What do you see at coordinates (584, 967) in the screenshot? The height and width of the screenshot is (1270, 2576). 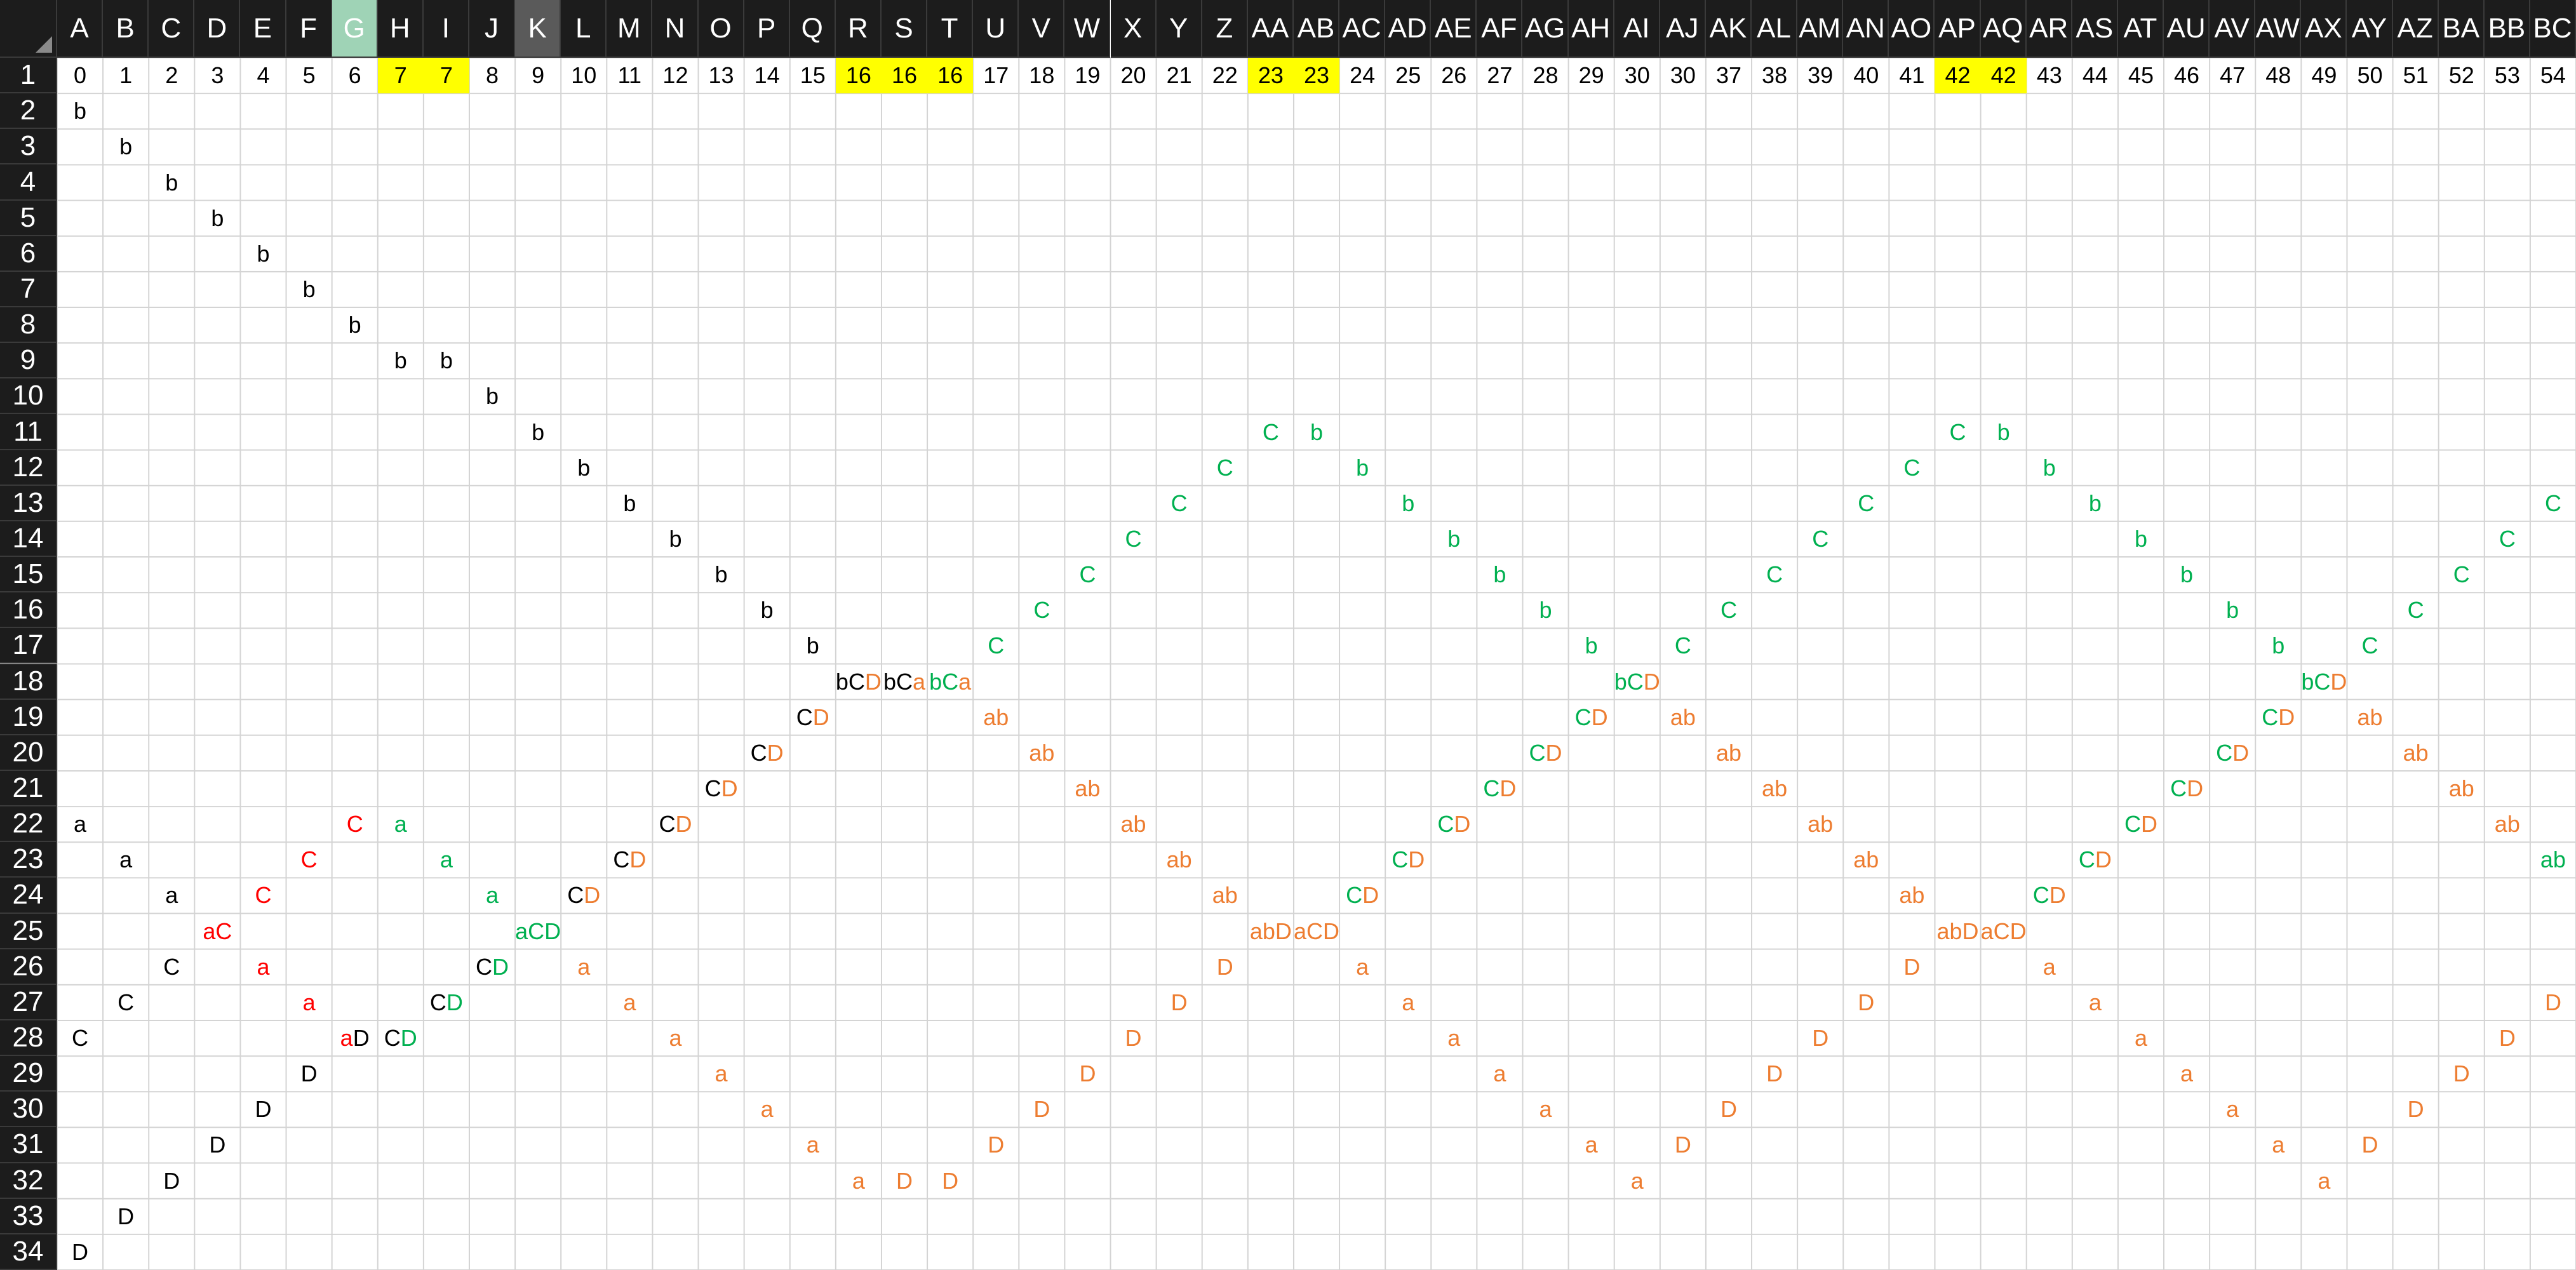 I see `cell-l26: a` at bounding box center [584, 967].